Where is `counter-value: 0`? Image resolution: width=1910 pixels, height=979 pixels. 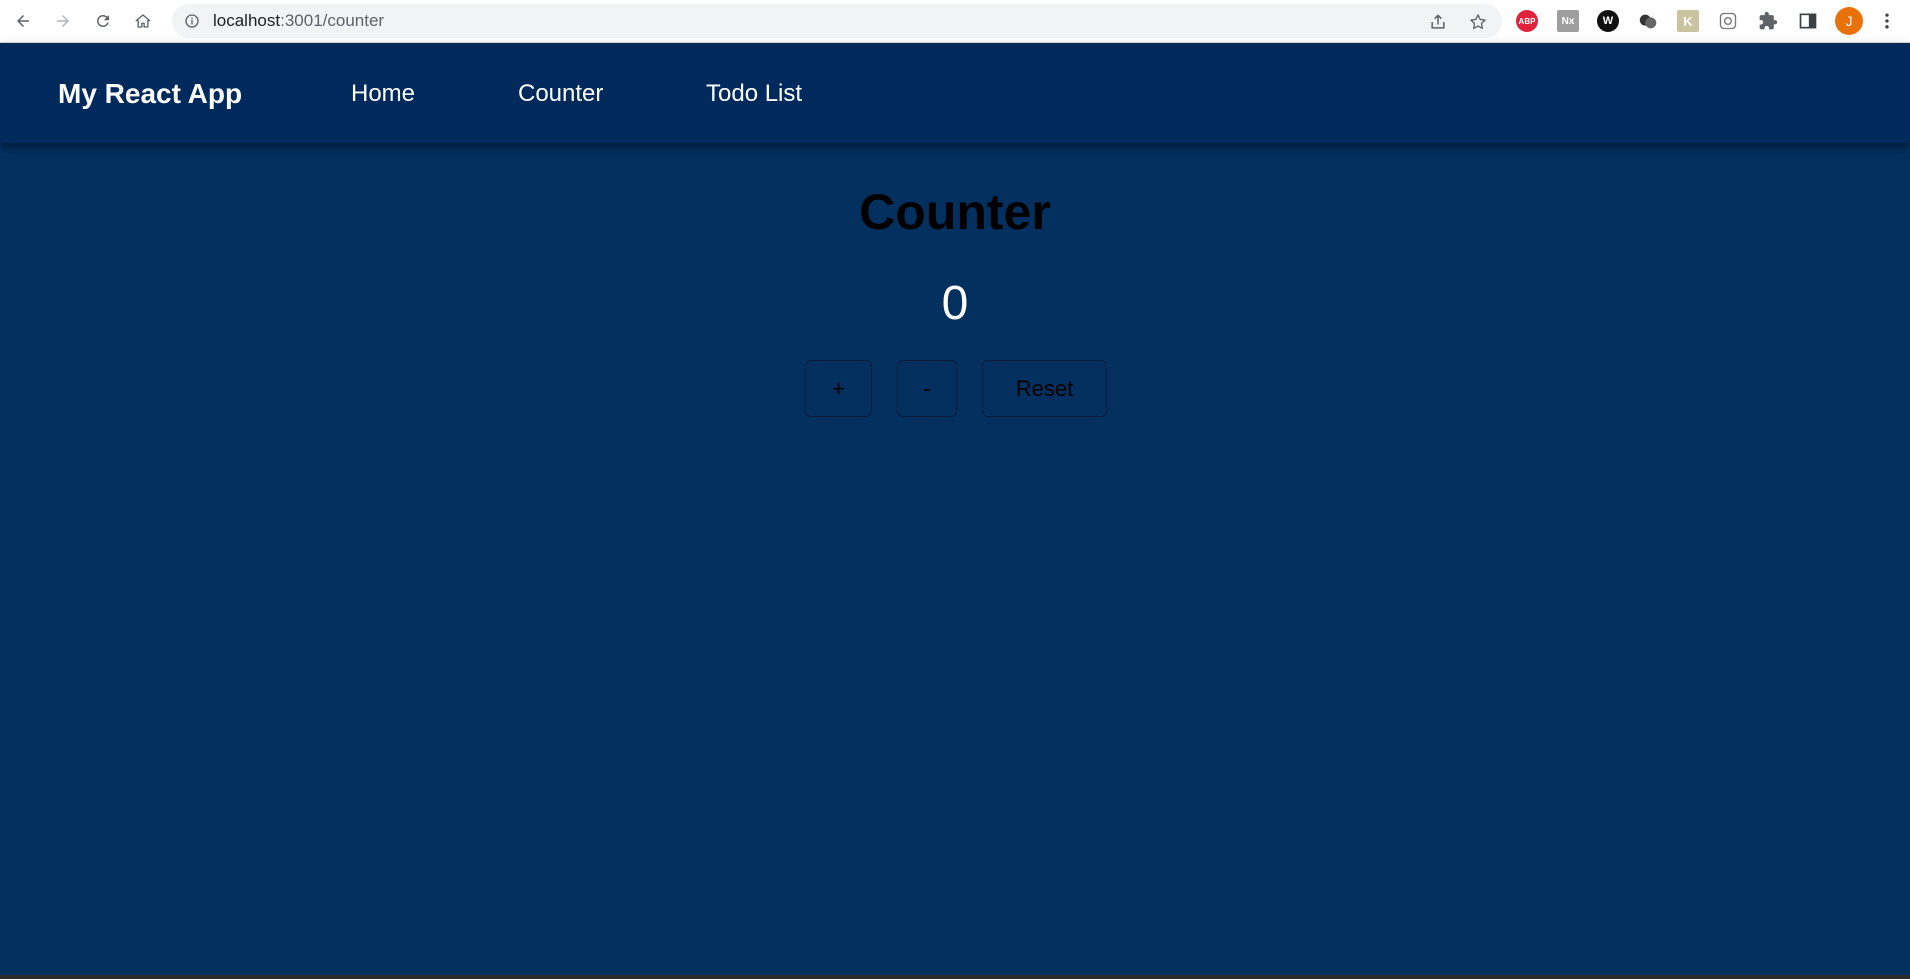
counter-value: 0 is located at coordinates (955, 303).